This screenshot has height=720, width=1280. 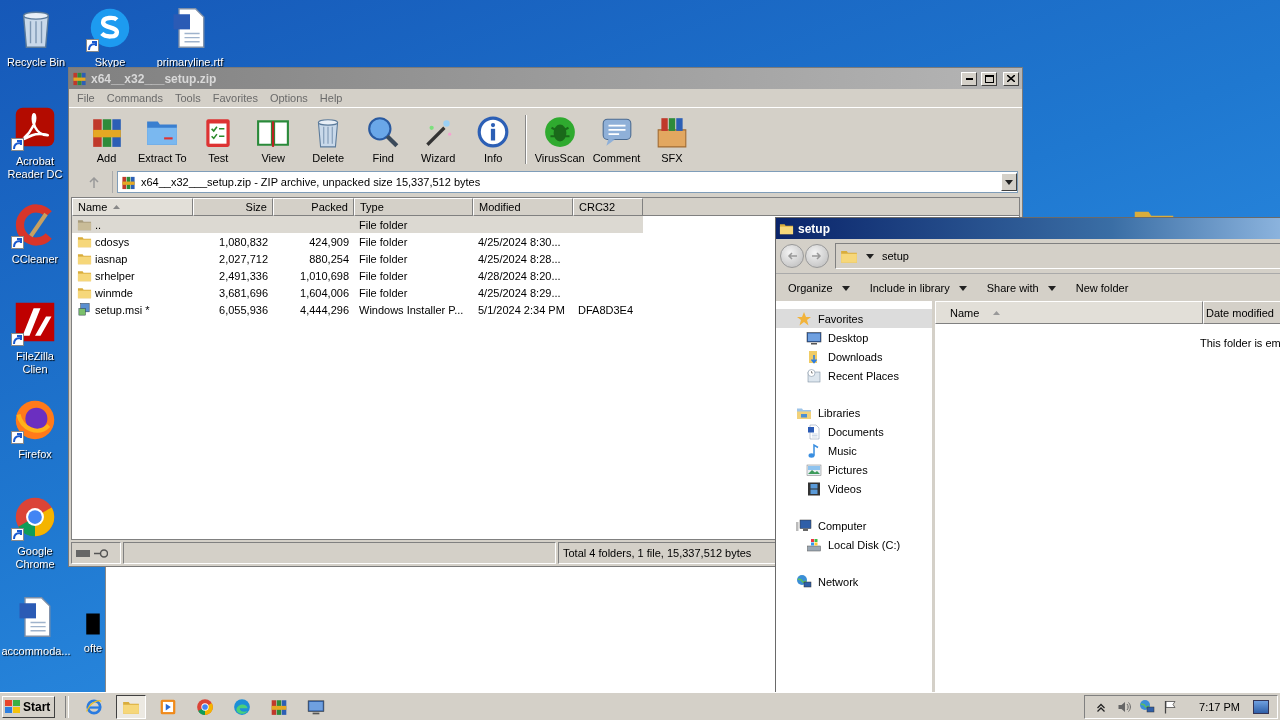 I want to click on info-icon, so click(x=493, y=132).